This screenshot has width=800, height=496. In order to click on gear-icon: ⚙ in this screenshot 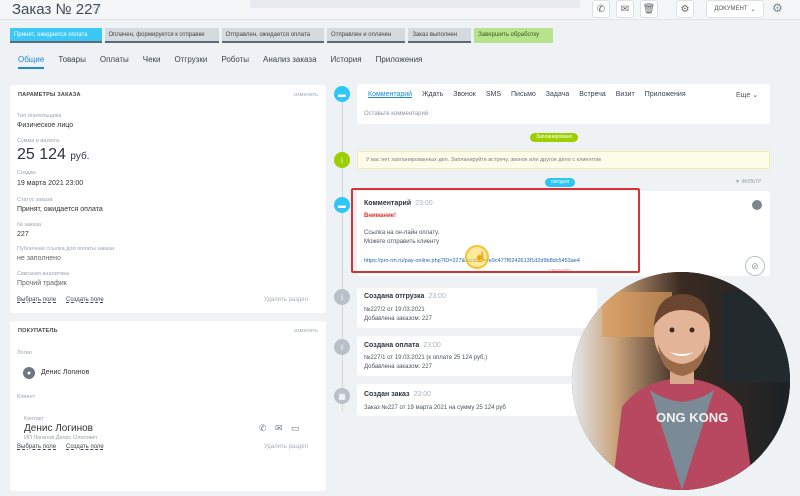, I will do `click(777, 8)`.